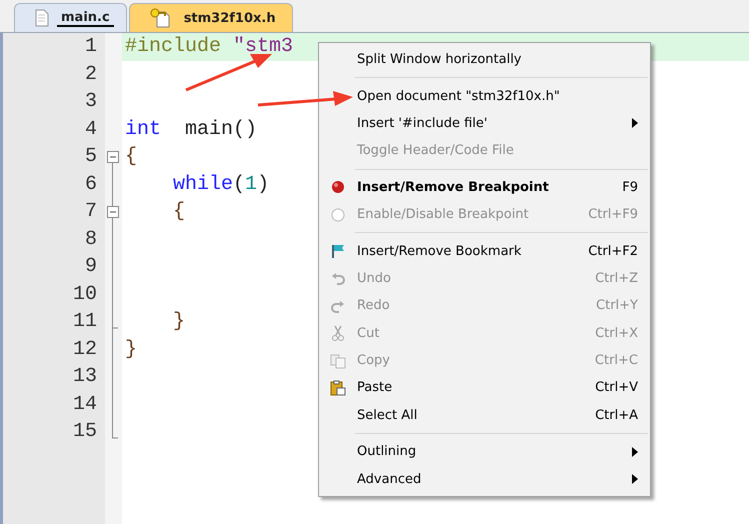 Image resolution: width=749 pixels, height=524 pixels. Describe the element at coordinates (484, 416) in the screenshot. I see `menu-item: Select All Ctrl+A` at that location.